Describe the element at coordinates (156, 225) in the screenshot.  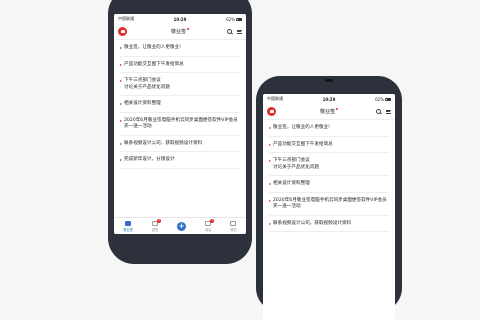
I see `tab-1: 团签 1` at that location.